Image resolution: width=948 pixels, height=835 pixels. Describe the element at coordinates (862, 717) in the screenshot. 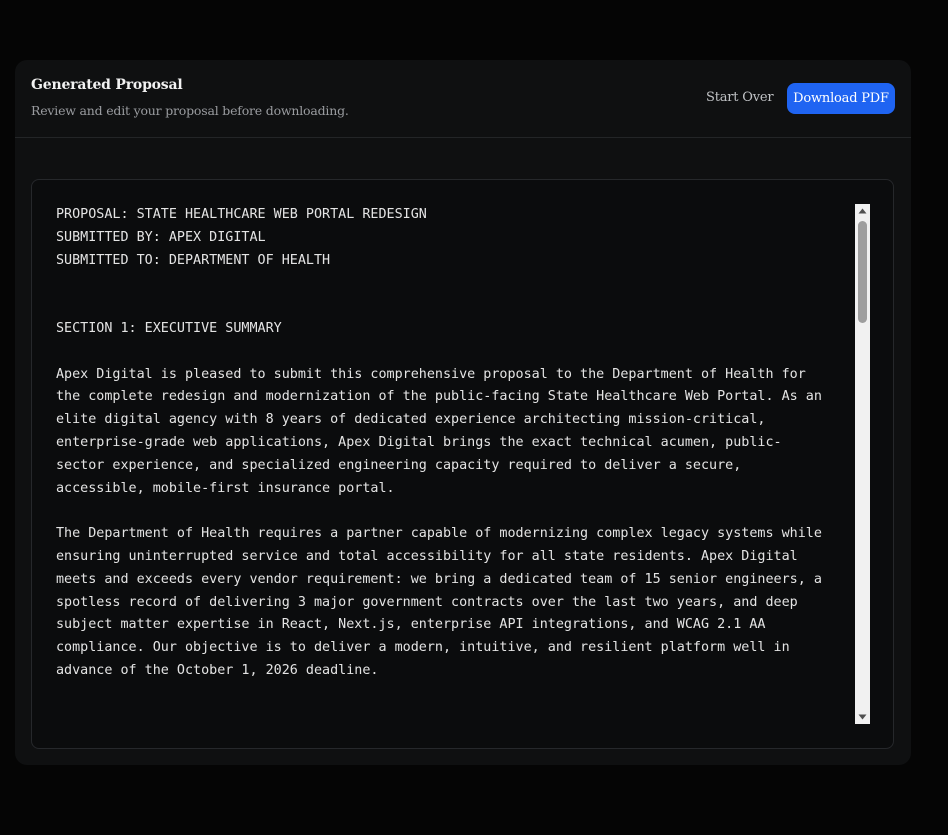

I see `scroll-down-arrow-icon` at that location.